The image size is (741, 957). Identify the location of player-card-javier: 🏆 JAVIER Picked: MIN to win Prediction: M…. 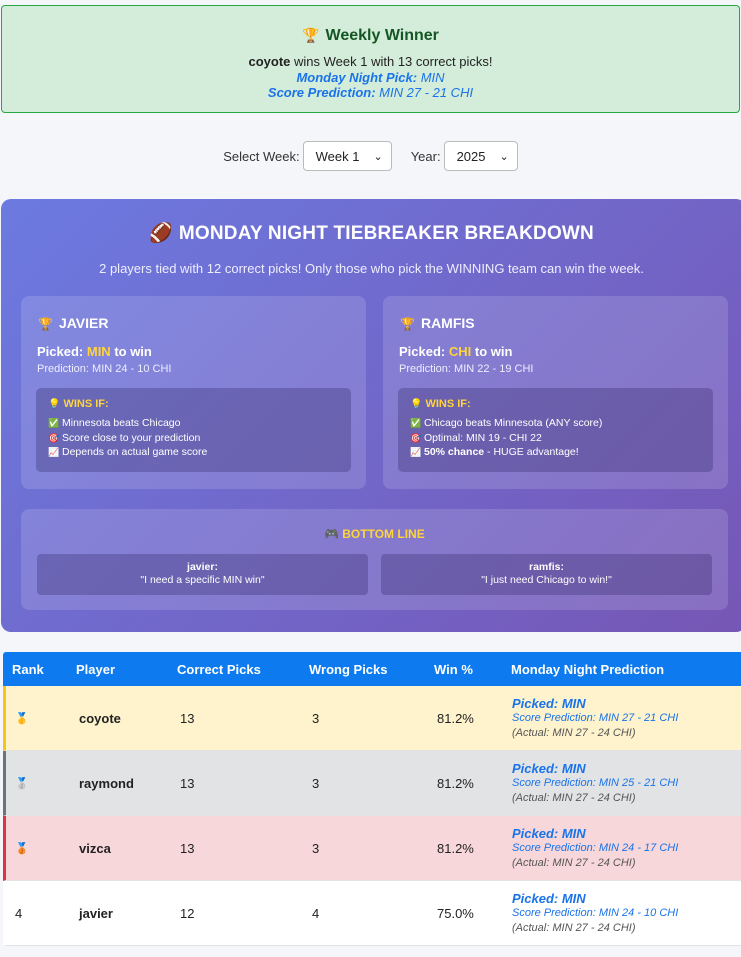
(193, 392).